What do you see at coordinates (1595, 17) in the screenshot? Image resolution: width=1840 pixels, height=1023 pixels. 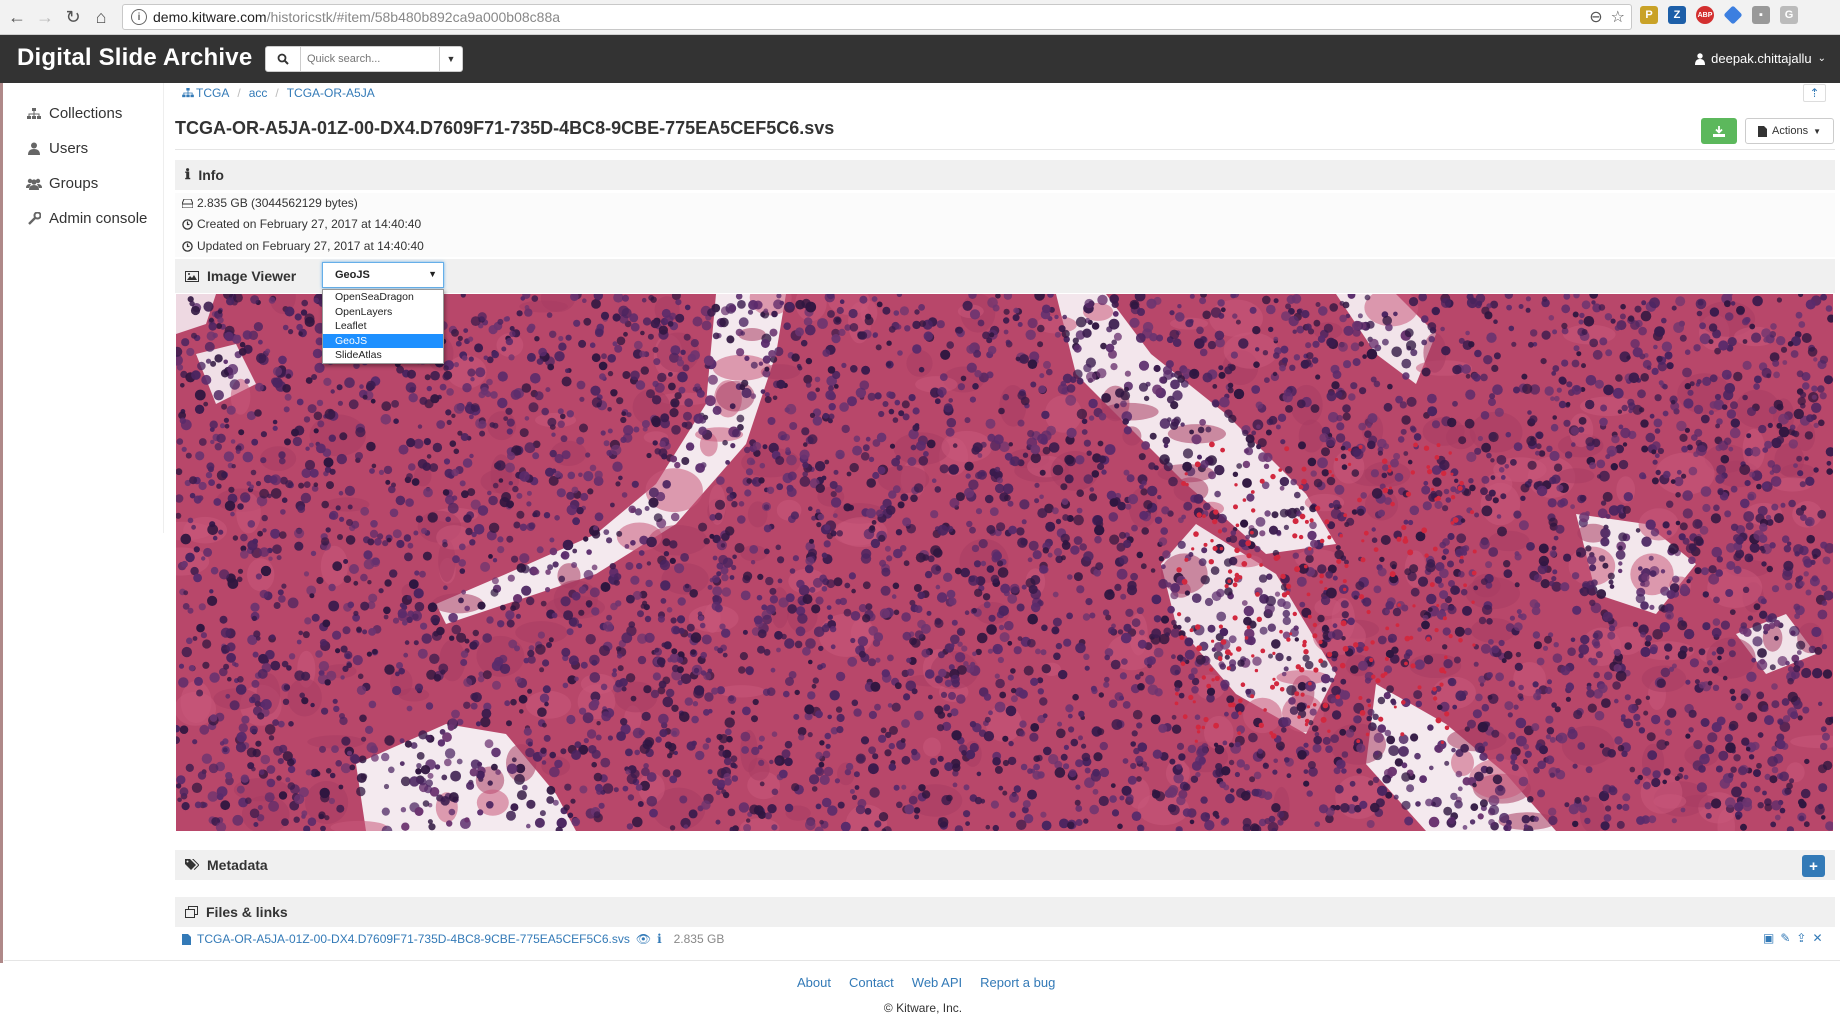 I see `zoom-icon: ⊖` at bounding box center [1595, 17].